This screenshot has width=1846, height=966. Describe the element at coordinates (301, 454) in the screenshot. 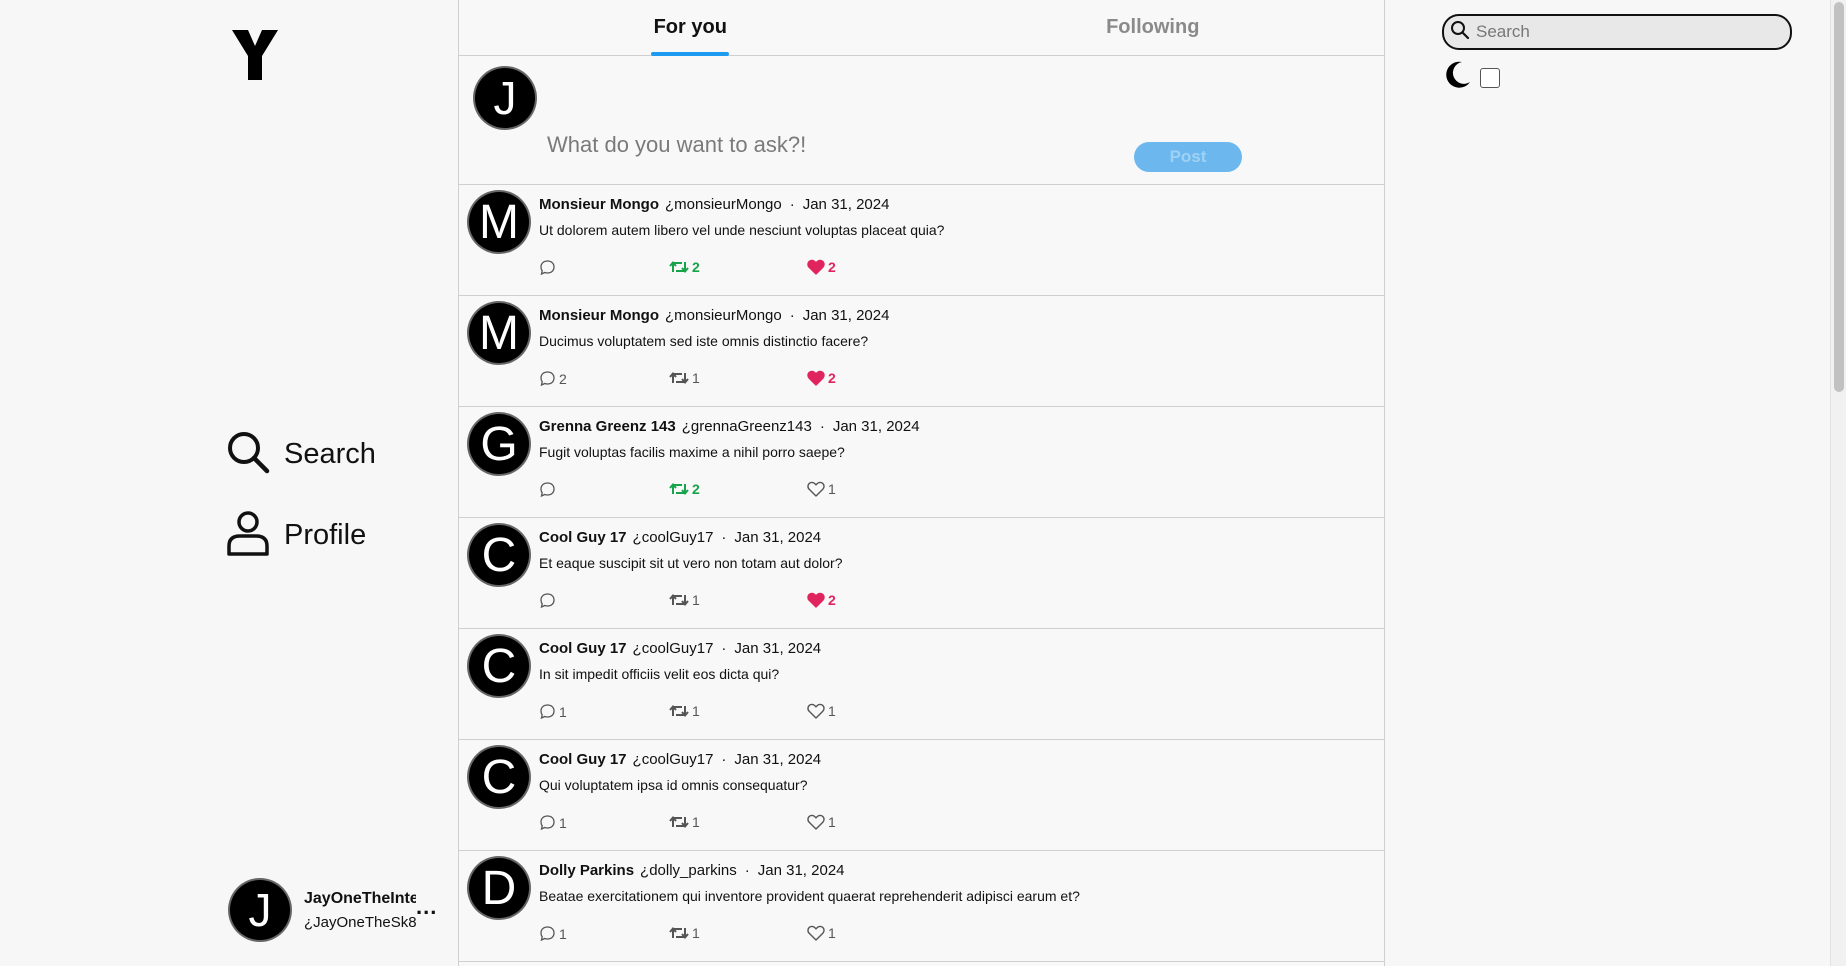

I see `nav-search: Search` at that location.